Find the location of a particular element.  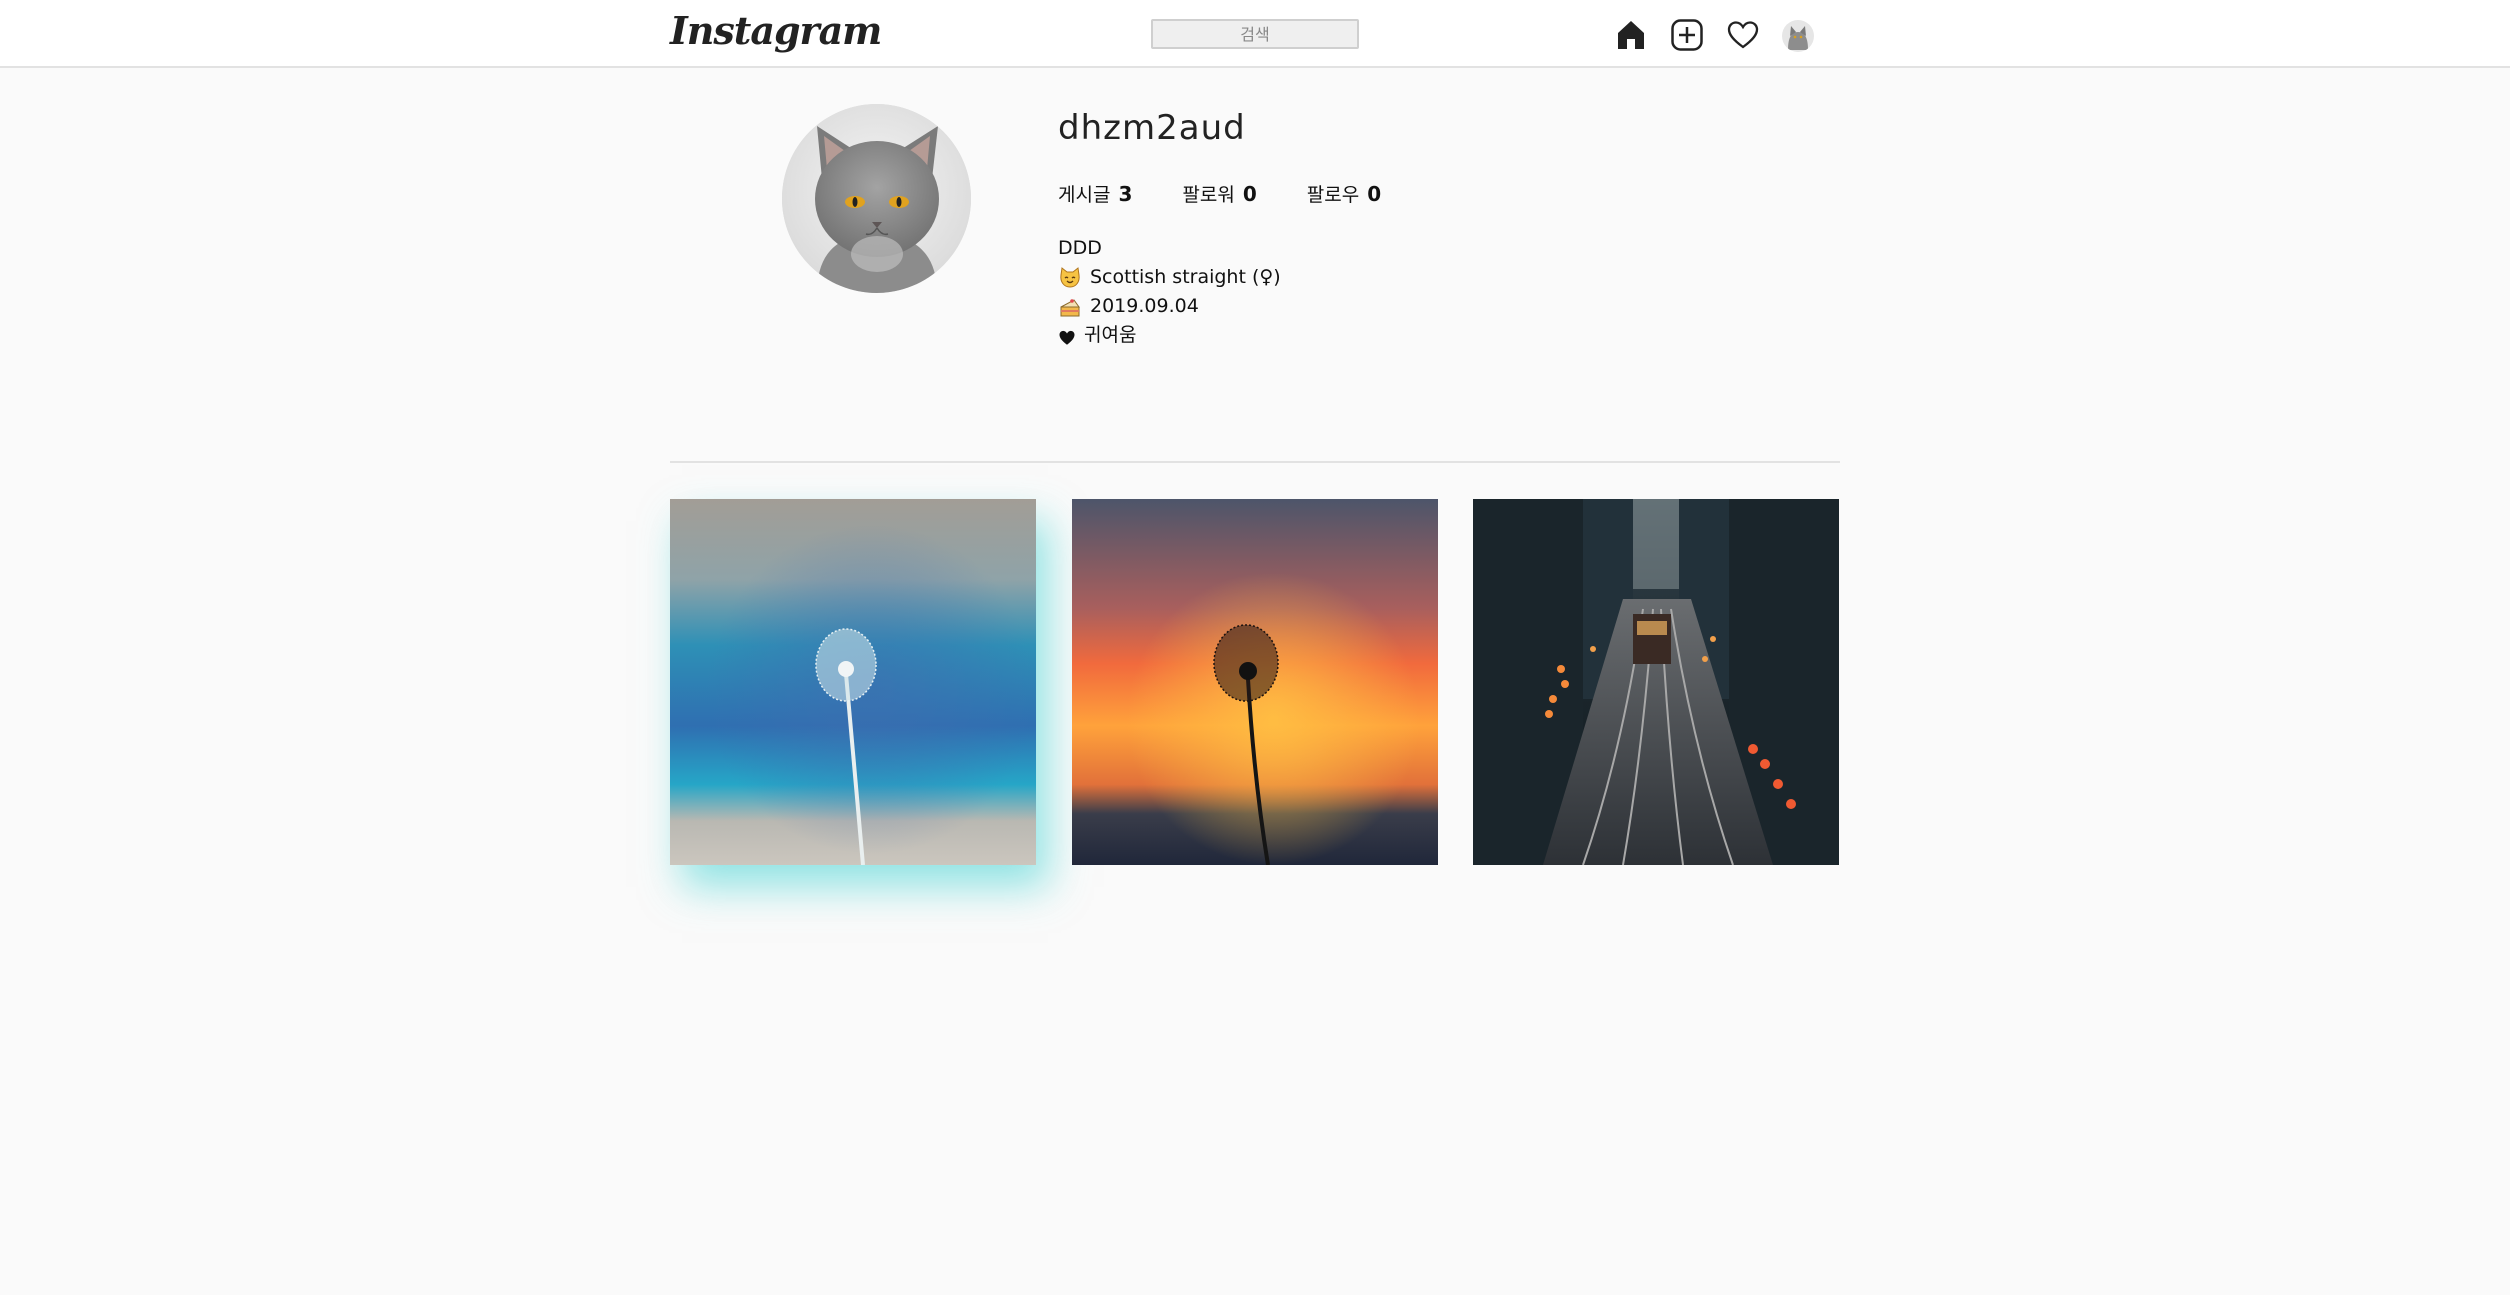

bio-text: DDD is located at coordinates (1080, 248).